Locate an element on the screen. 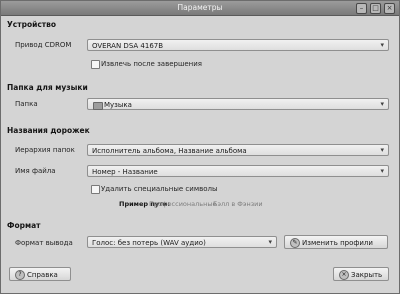  file-name-label: Имя файла is located at coordinates (35, 171).